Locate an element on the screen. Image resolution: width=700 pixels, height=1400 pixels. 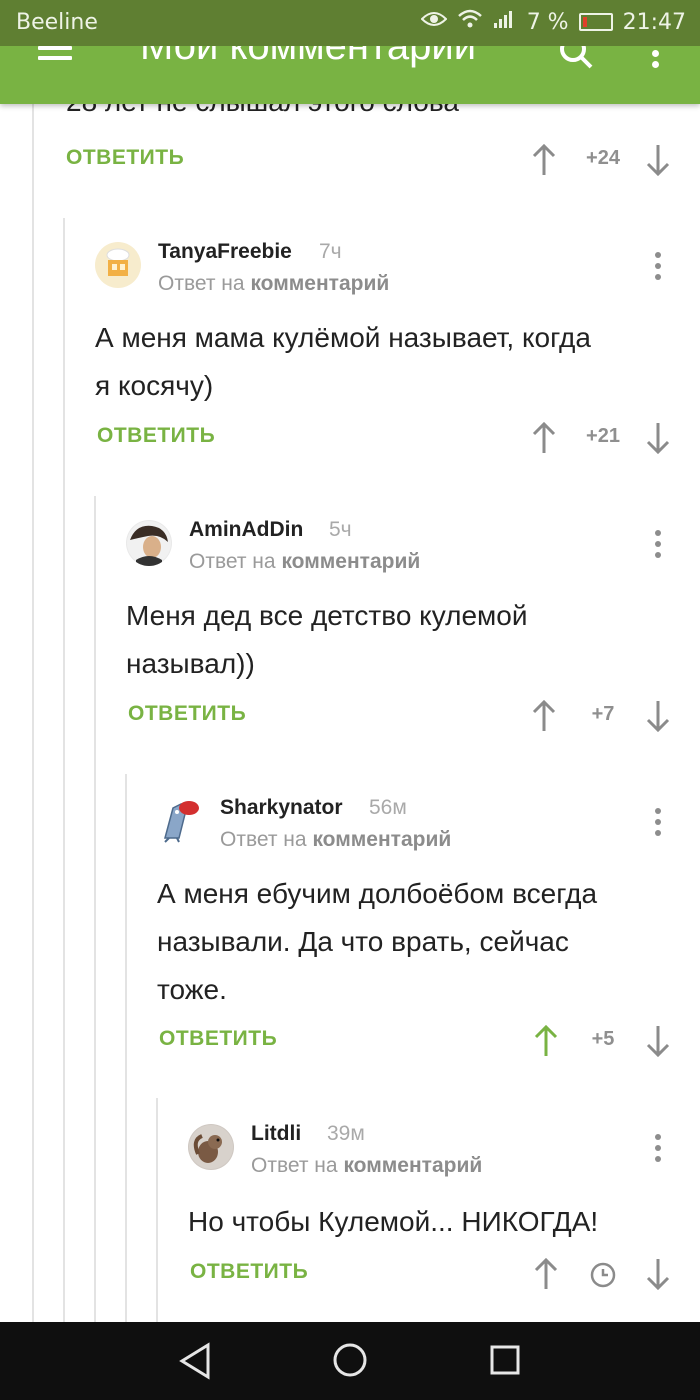
comment-time: 7ч is located at coordinates (330, 251).